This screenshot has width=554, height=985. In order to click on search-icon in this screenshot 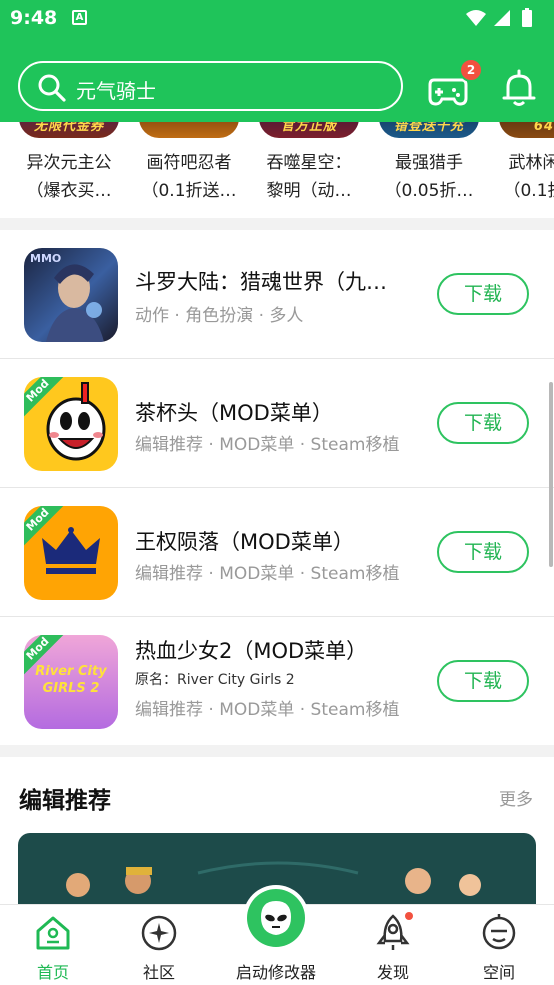, I will do `click(52, 90)`.